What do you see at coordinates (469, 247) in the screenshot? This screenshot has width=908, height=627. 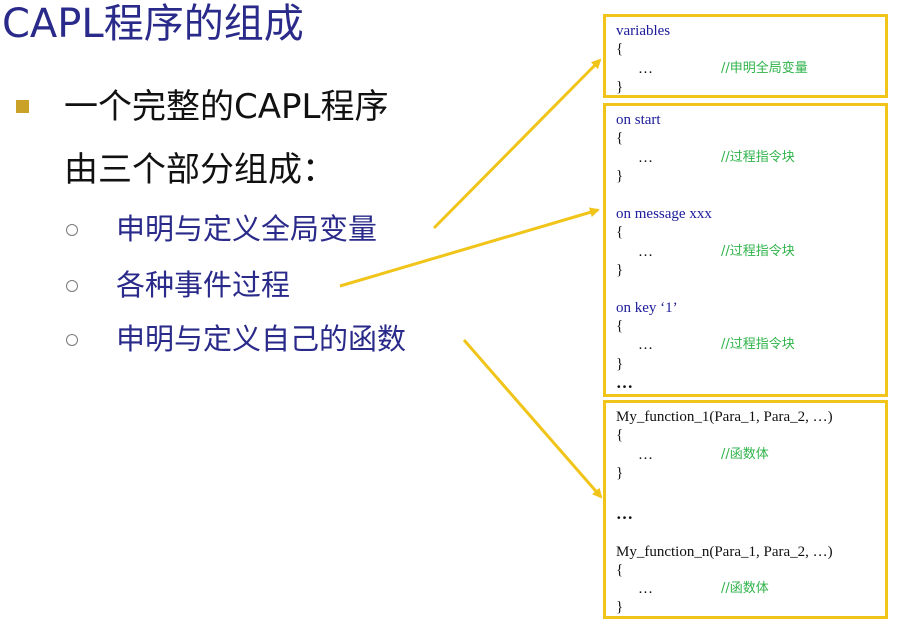 I see `arrow-to-events` at bounding box center [469, 247].